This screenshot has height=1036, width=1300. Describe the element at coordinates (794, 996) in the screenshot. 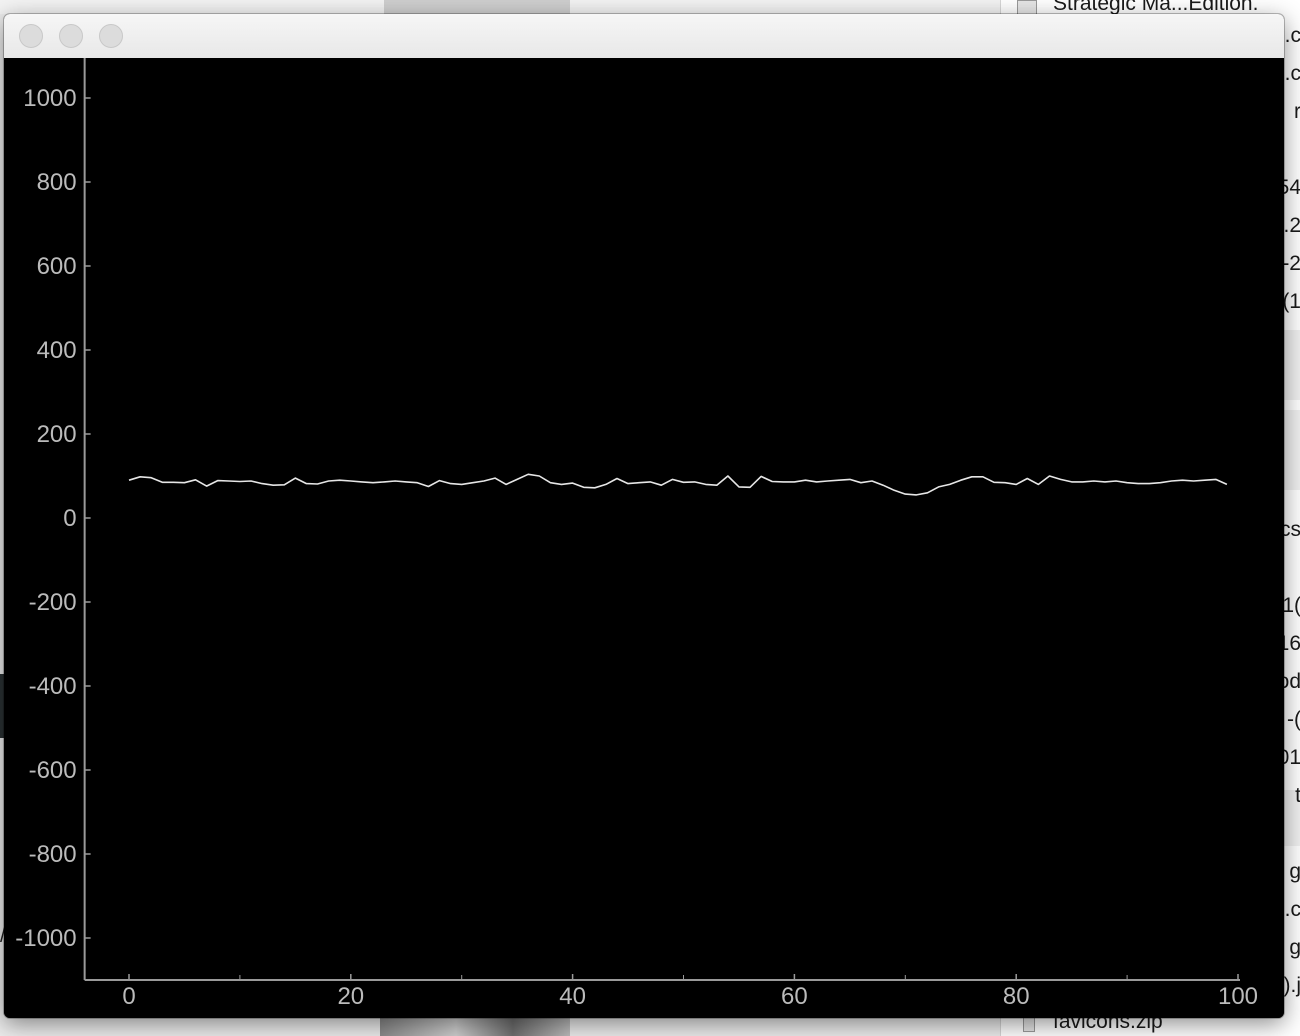

I see `x-tick-label: 60` at that location.